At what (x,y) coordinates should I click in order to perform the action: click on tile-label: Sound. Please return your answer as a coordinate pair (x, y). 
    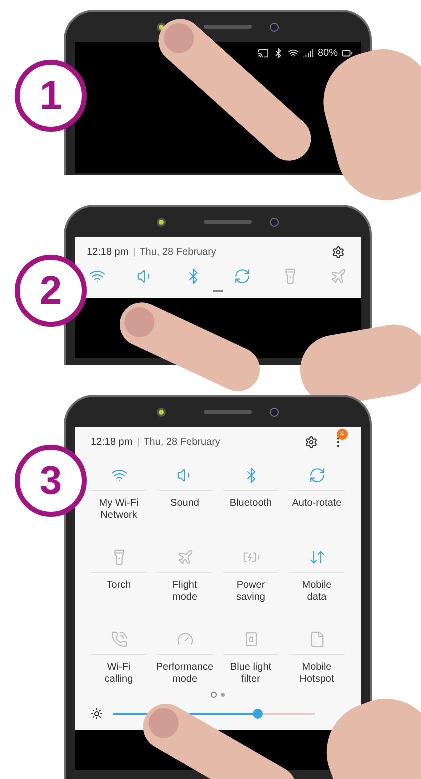
    Looking at the image, I should click on (185, 504).